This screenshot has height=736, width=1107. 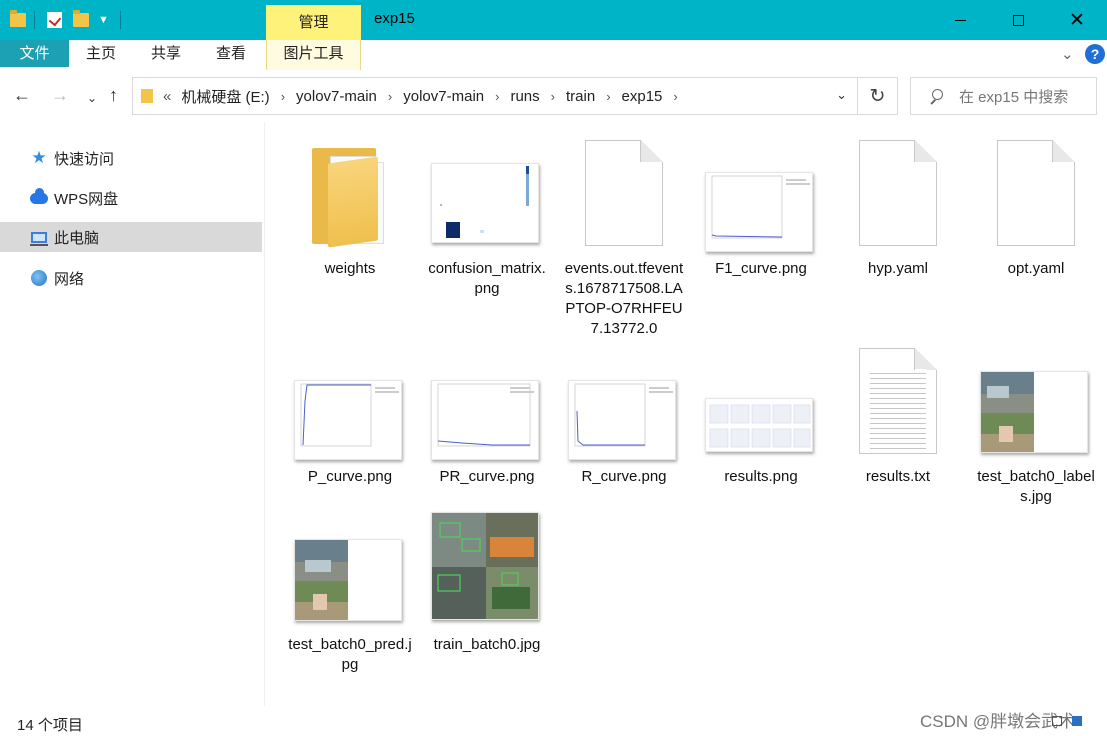 What do you see at coordinates (34, 53) in the screenshot?
I see `tab-file: 文件` at bounding box center [34, 53].